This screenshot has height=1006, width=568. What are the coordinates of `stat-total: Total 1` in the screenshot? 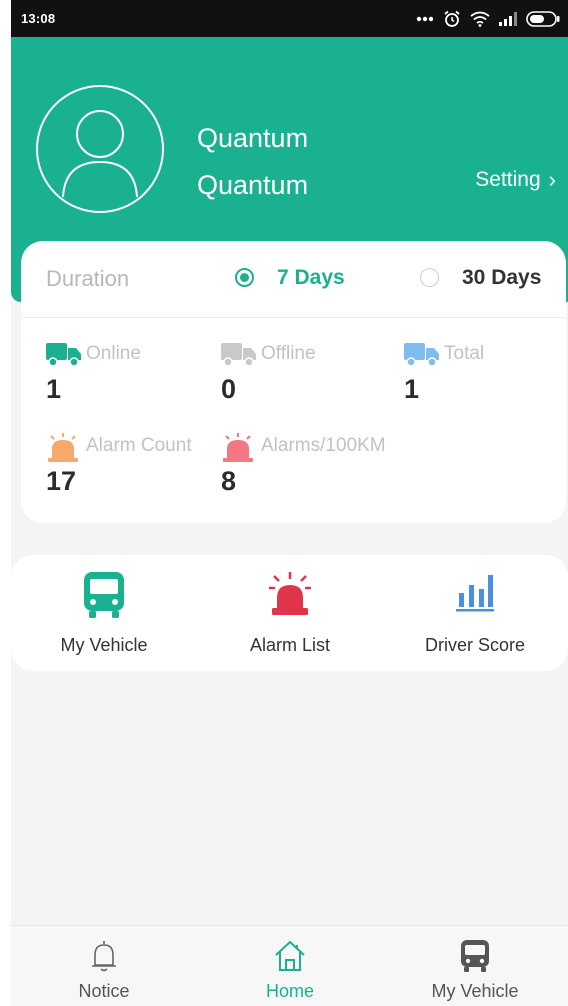 It's located at (486, 376).